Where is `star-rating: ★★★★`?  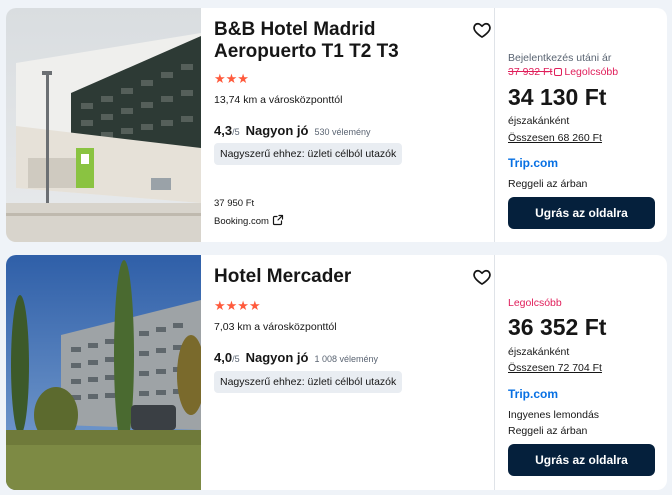 star-rating: ★★★★ is located at coordinates (237, 305).